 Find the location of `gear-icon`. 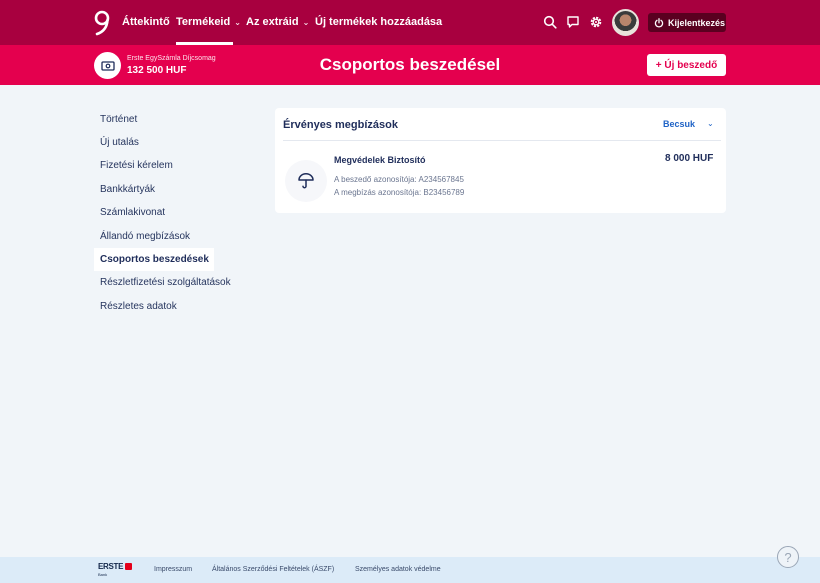

gear-icon is located at coordinates (596, 22).